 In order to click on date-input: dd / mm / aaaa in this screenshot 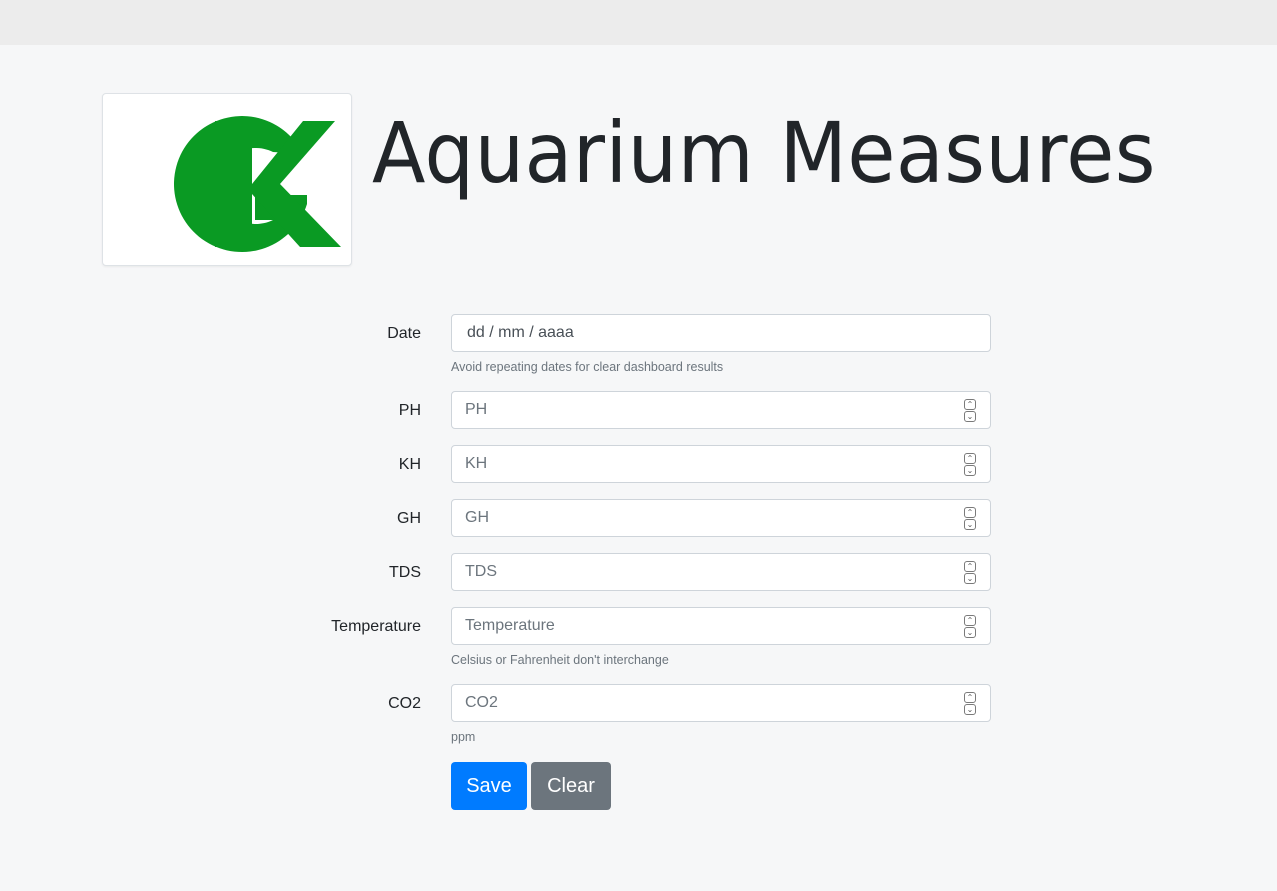, I will do `click(721, 333)`.